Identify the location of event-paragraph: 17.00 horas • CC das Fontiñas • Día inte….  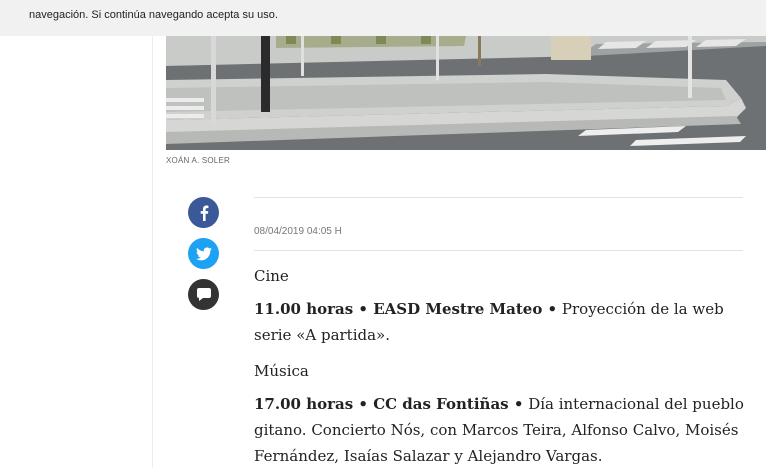
(500, 429).